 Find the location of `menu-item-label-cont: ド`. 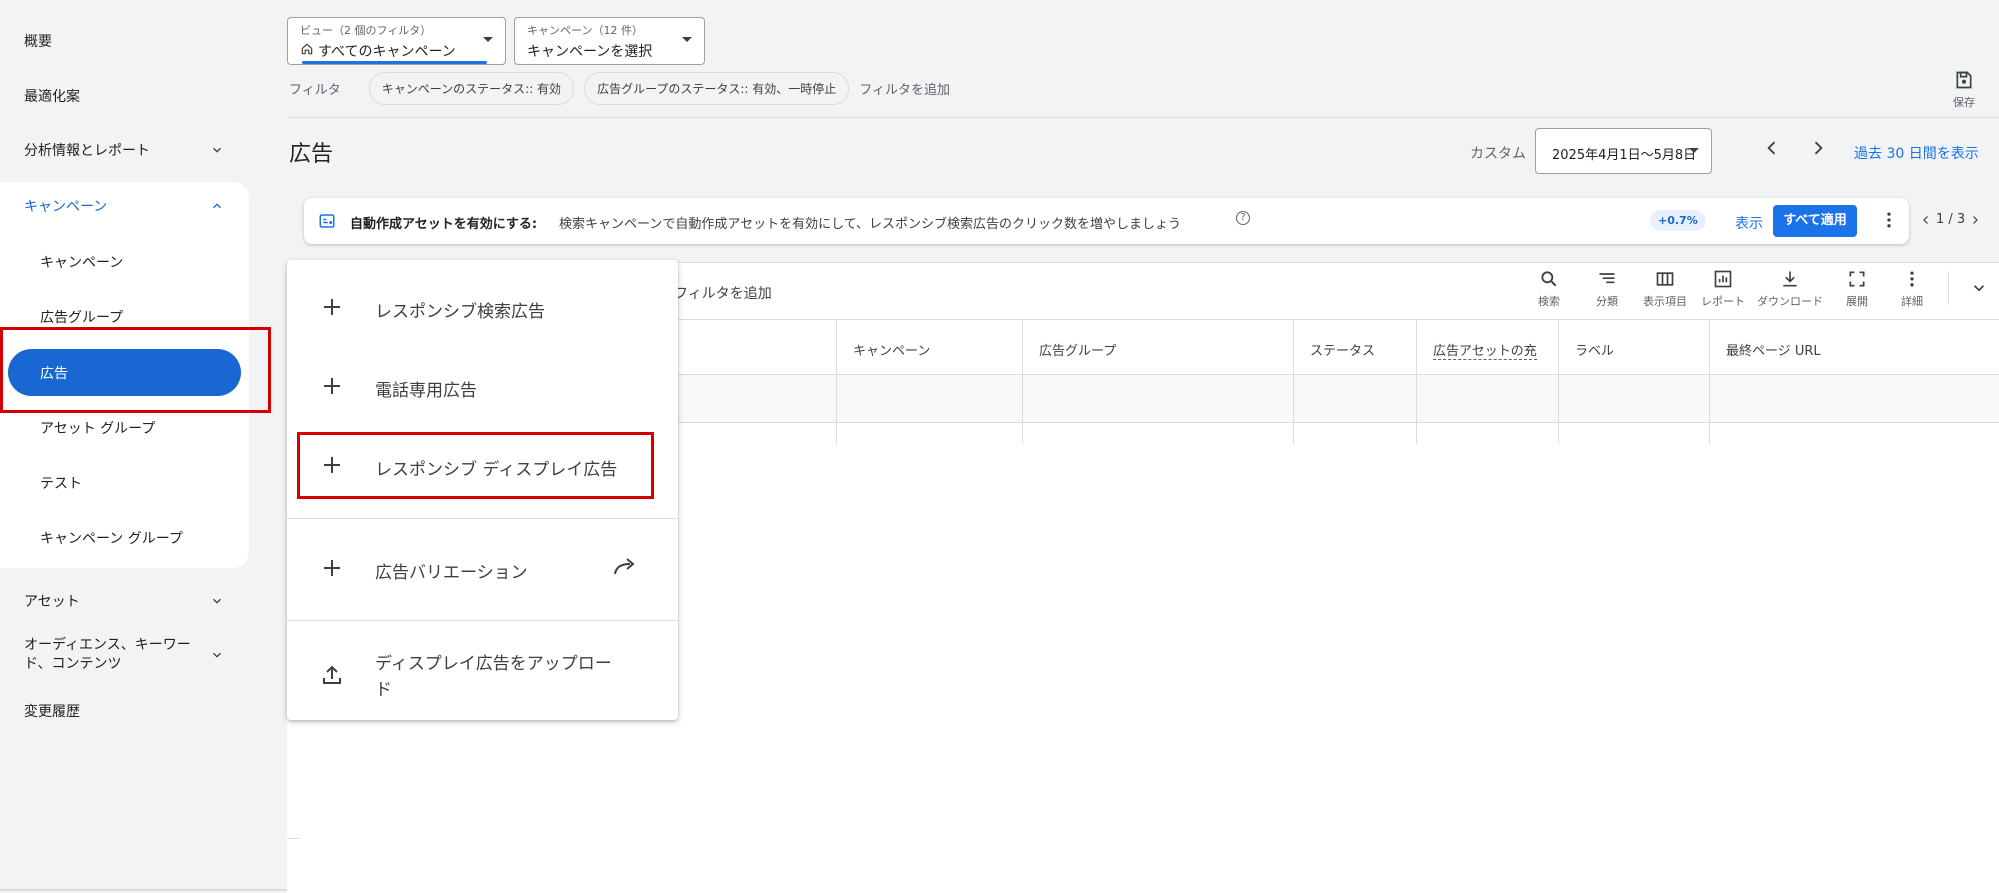

menu-item-label-cont: ド is located at coordinates (383, 690).